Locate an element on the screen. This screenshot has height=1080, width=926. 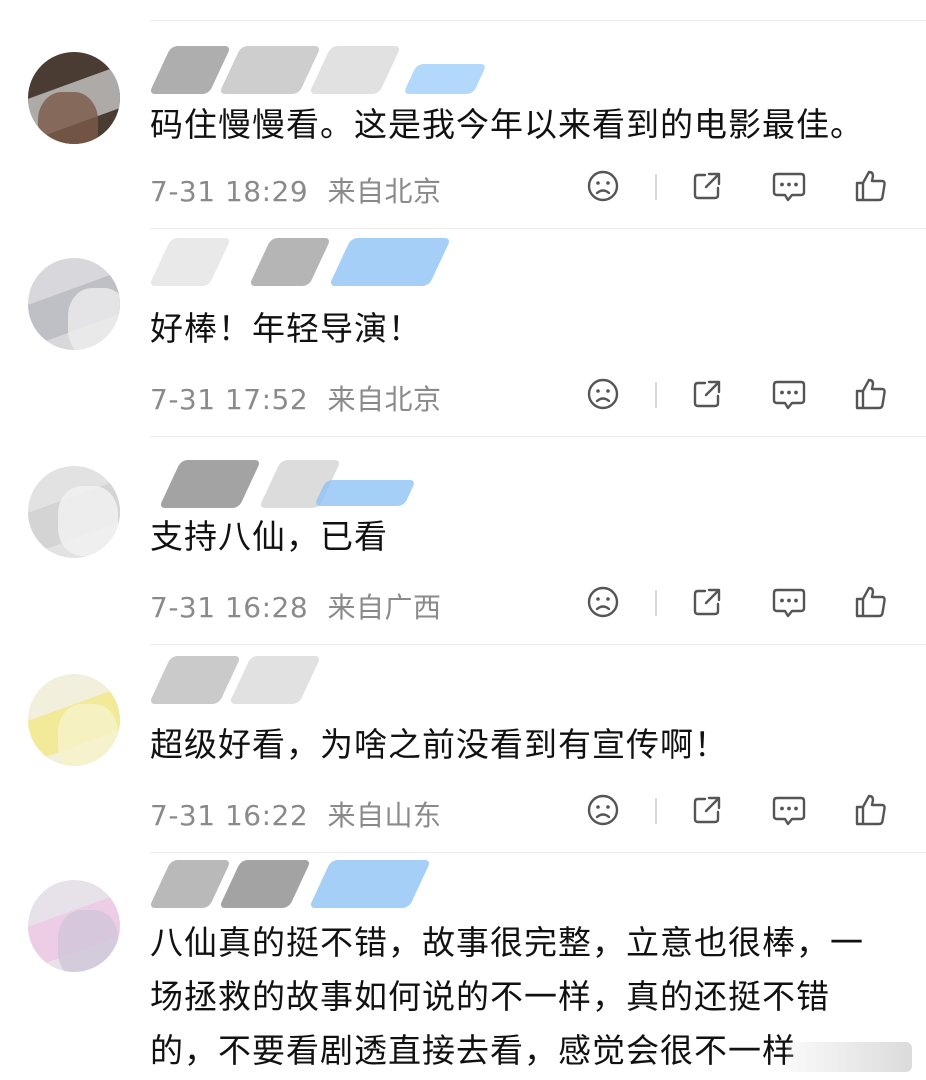
top-divider is located at coordinates (538, 20).